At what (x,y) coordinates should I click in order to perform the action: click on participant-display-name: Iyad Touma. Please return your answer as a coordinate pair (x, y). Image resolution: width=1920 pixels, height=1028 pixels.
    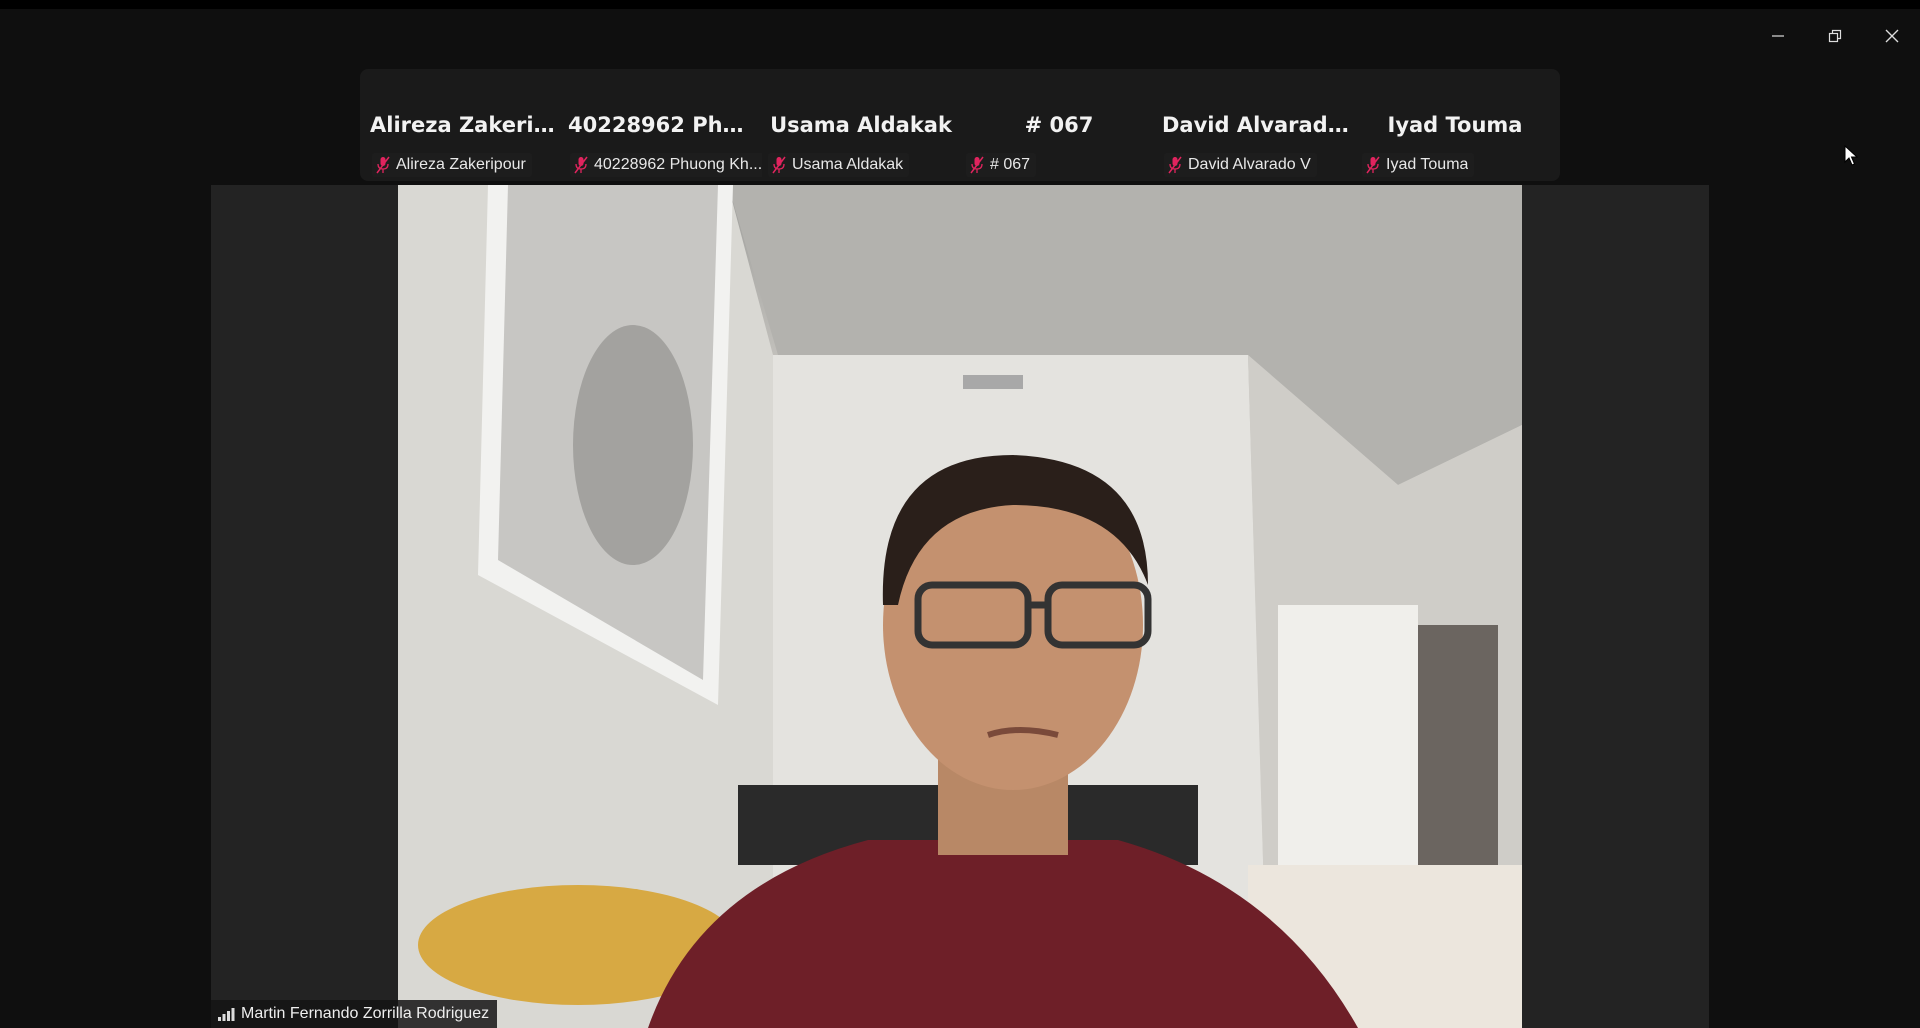
    Looking at the image, I should click on (1455, 125).